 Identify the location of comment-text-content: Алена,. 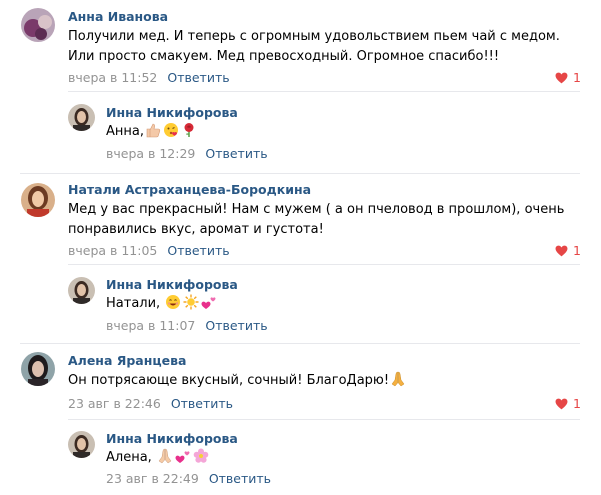
(129, 457).